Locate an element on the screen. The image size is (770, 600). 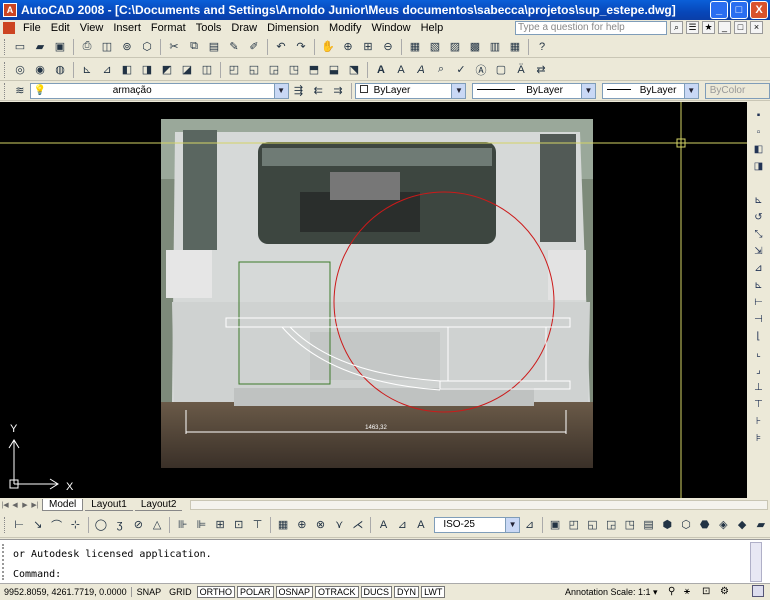
lineweight-dropdown: ByLayer ▼ is located at coordinates (650, 90).